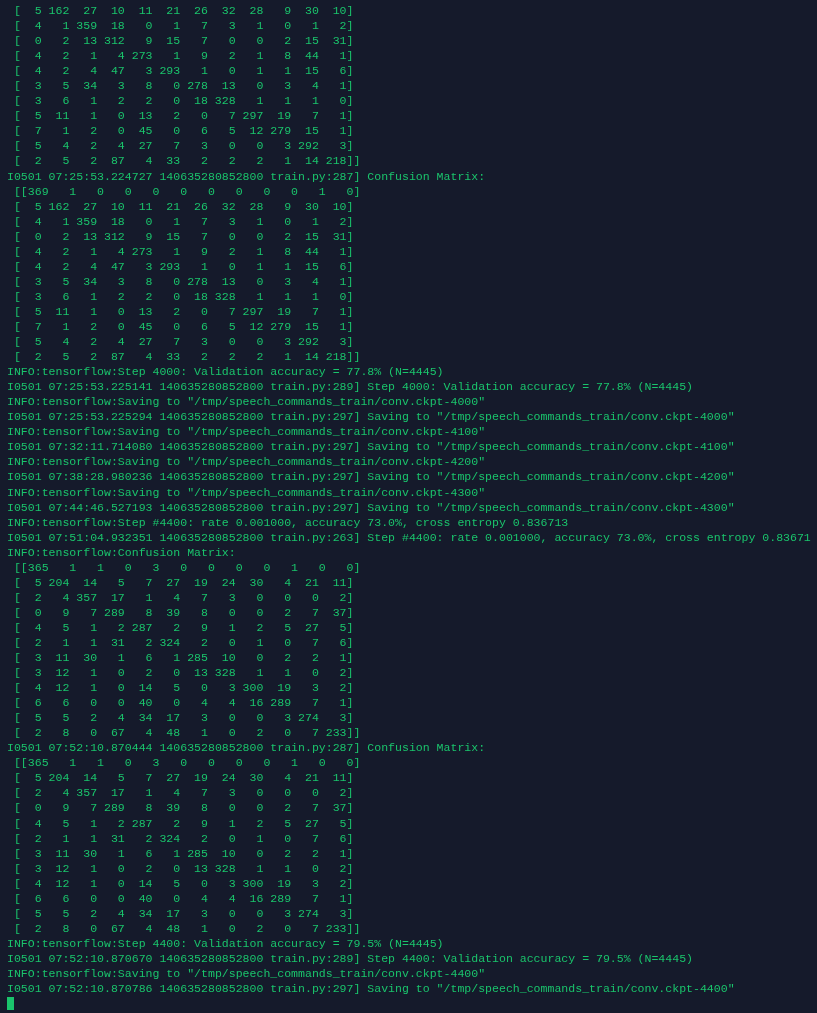 This screenshot has width=817, height=1013. What do you see at coordinates (121, 552) in the screenshot?
I see `log-line: INFO:tensorflow:Confusion Matrix:` at bounding box center [121, 552].